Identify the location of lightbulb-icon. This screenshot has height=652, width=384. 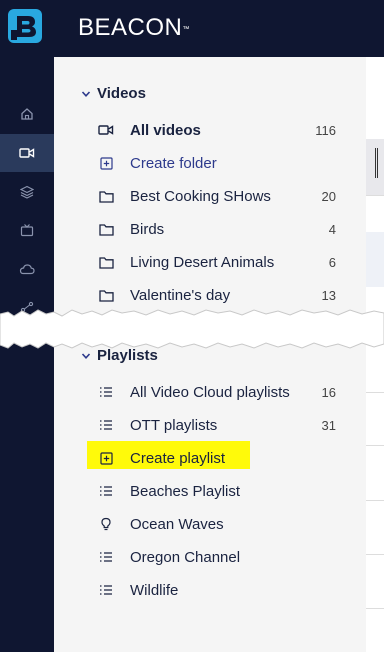
(106, 524).